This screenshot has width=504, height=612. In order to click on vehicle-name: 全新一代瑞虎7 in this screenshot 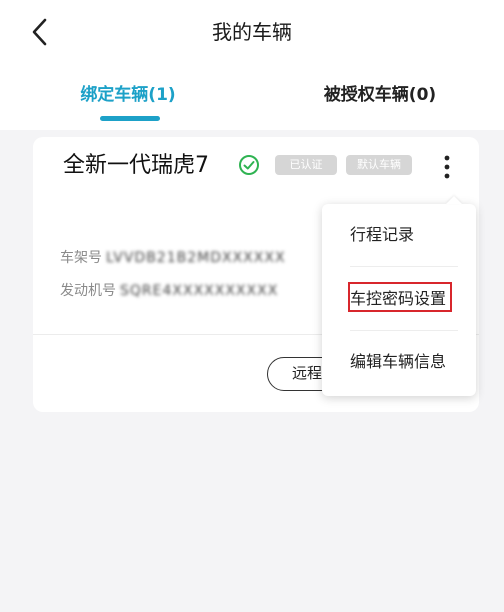, I will do `click(136, 165)`.